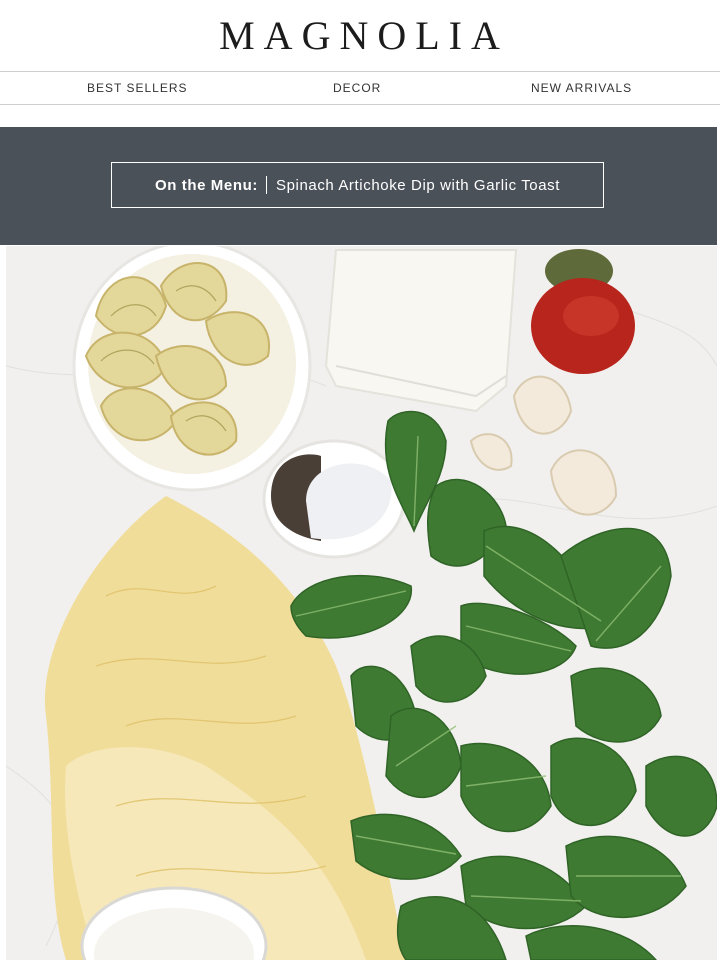 This screenshot has height=960, width=720. What do you see at coordinates (357, 88) in the screenshot?
I see `nav-item-decor: DECOR` at bounding box center [357, 88].